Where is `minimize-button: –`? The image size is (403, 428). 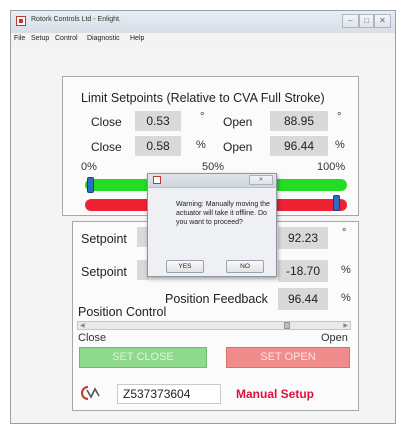 minimize-button: – is located at coordinates (350, 21).